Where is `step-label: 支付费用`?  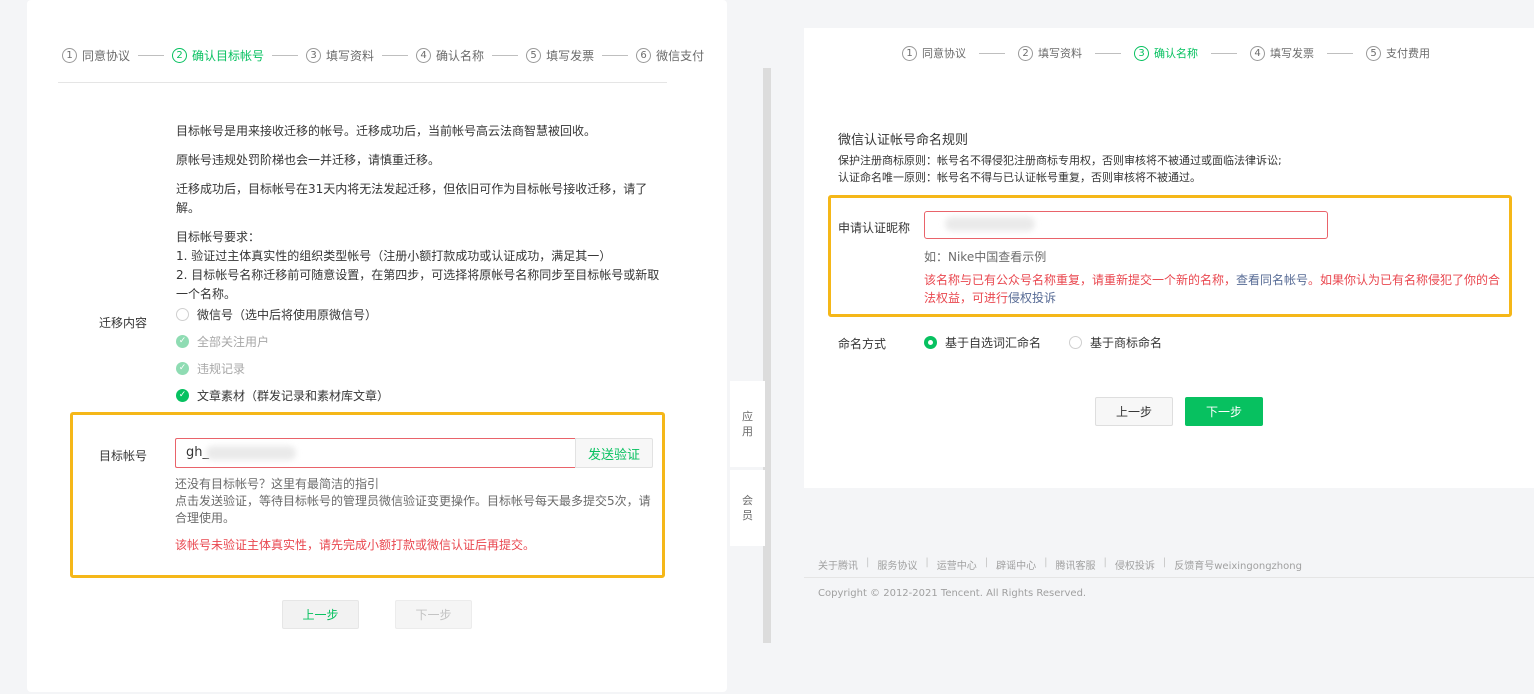 step-label: 支付费用 is located at coordinates (1408, 53).